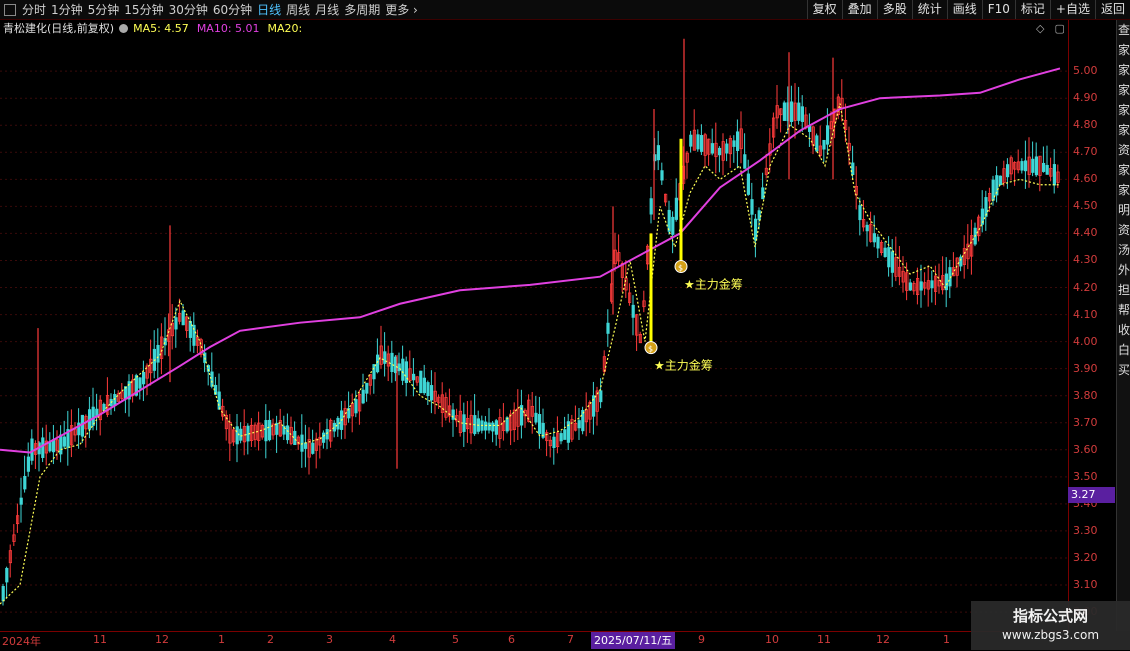  I want to click on date-tick-label: 2, so click(270, 639).